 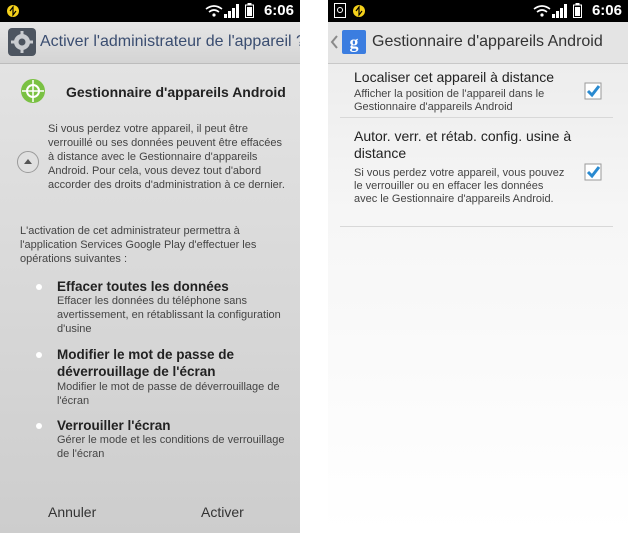 I want to click on remote-lock-reset-checkbox, so click(x=593, y=172).